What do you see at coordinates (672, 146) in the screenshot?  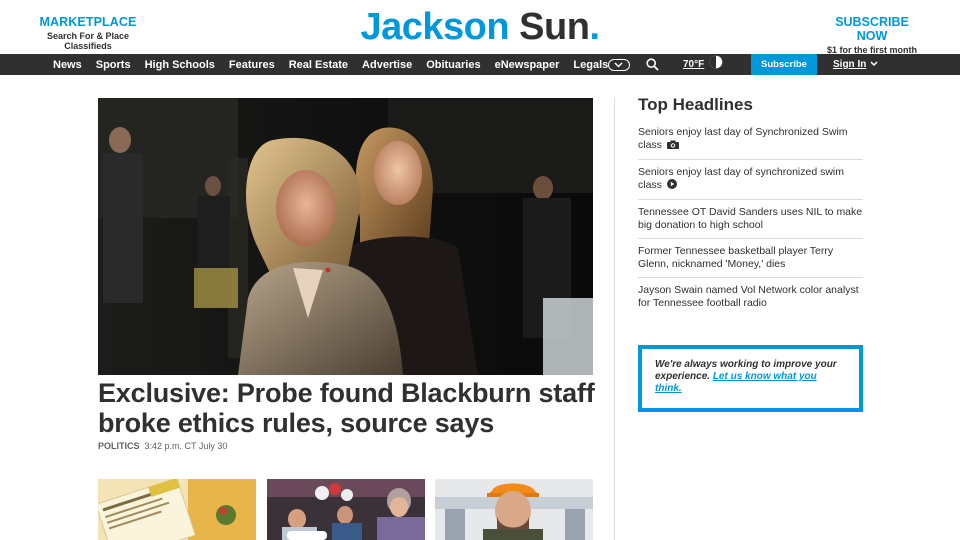 I see `camera-icon` at bounding box center [672, 146].